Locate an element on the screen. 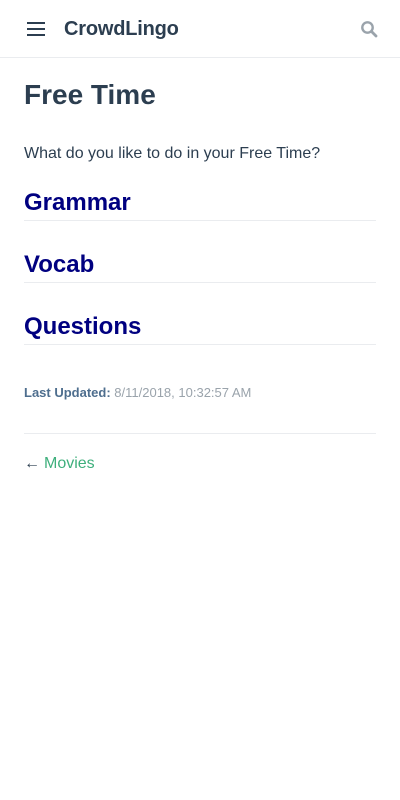  section-link-vocab: Vocab is located at coordinates (200, 266).